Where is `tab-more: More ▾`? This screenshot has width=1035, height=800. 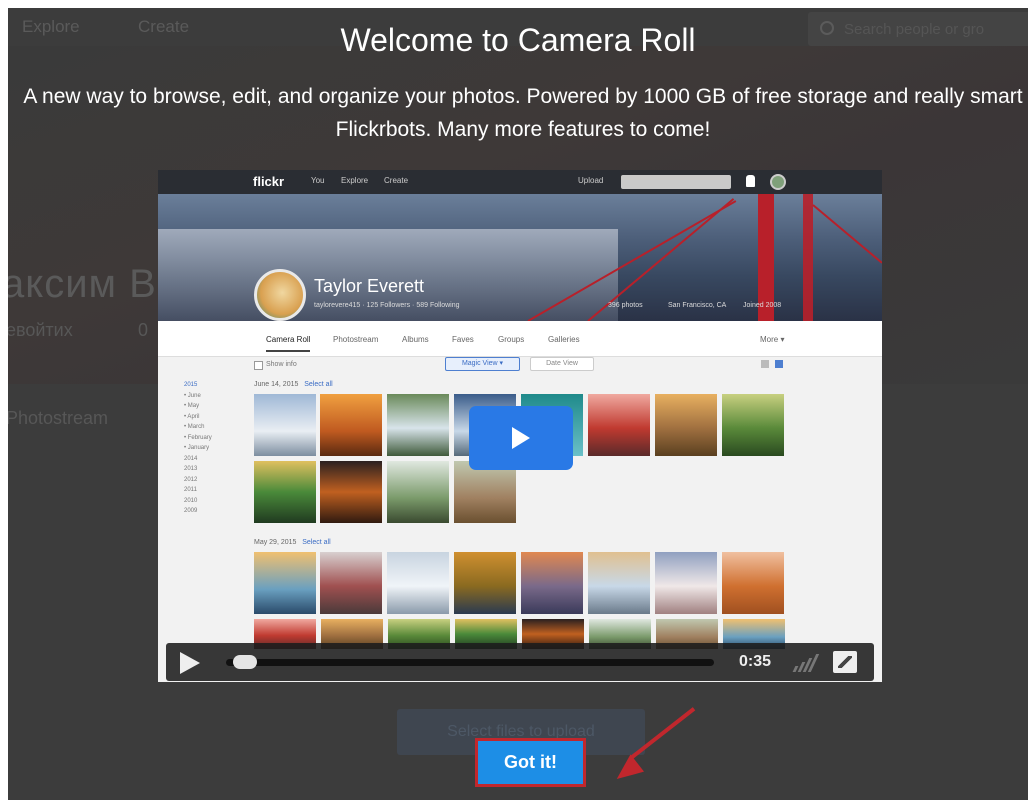 tab-more: More ▾ is located at coordinates (772, 339).